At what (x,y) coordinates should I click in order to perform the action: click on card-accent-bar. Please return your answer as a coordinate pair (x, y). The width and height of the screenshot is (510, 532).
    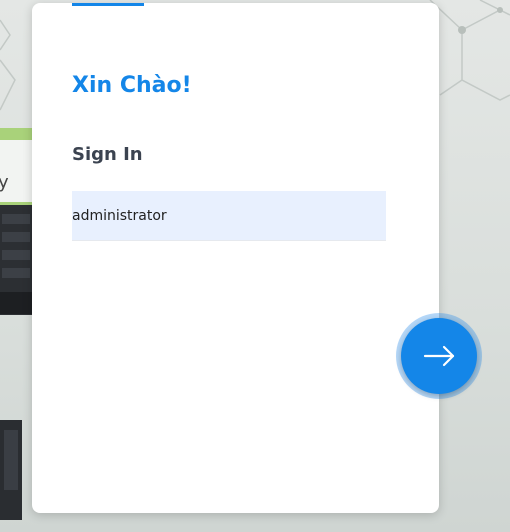
    Looking at the image, I should click on (108, 4).